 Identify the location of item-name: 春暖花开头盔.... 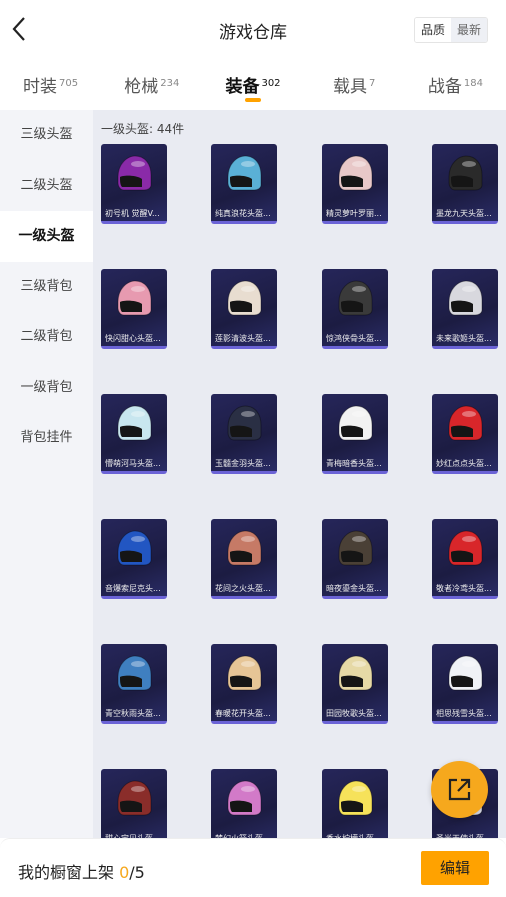
(243, 713).